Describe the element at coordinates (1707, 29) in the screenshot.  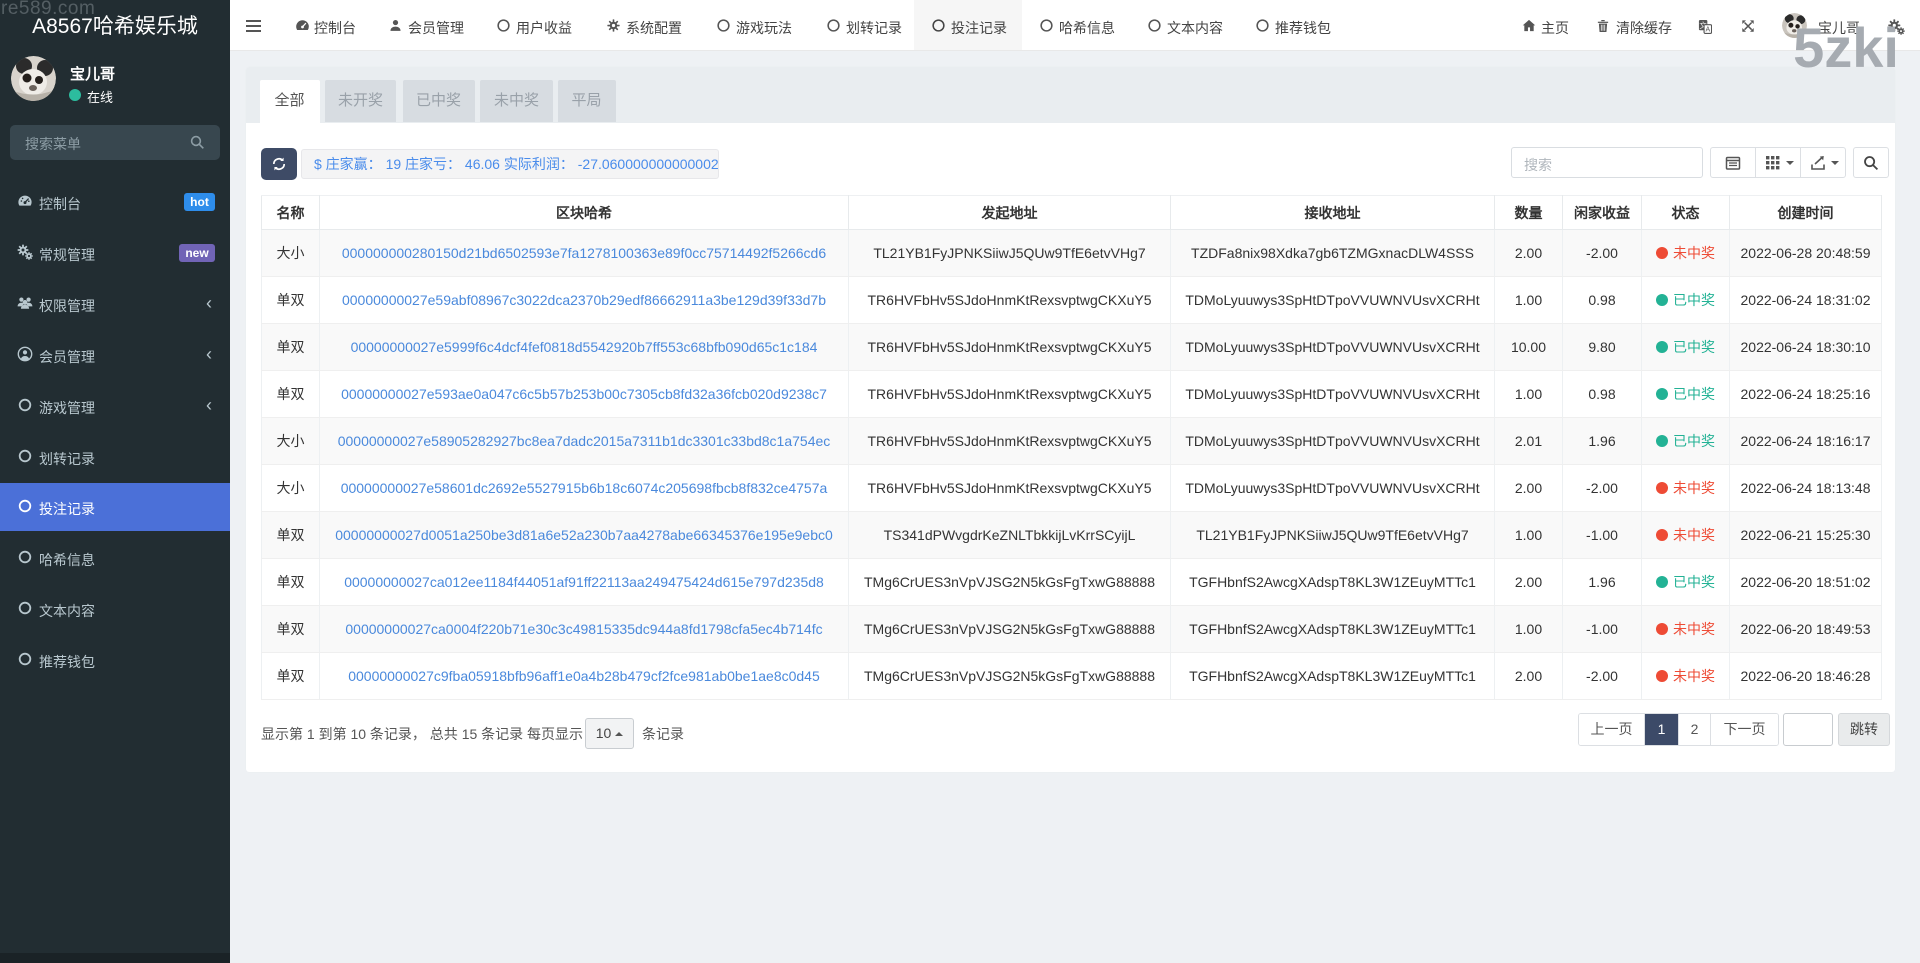
I see `svg-text: A` at that location.